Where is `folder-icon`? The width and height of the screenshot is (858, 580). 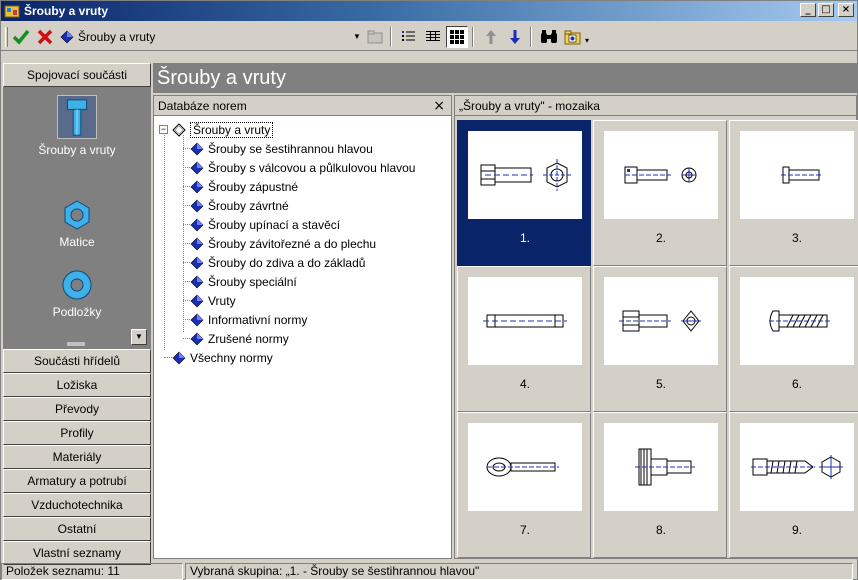 folder-icon is located at coordinates (375, 36).